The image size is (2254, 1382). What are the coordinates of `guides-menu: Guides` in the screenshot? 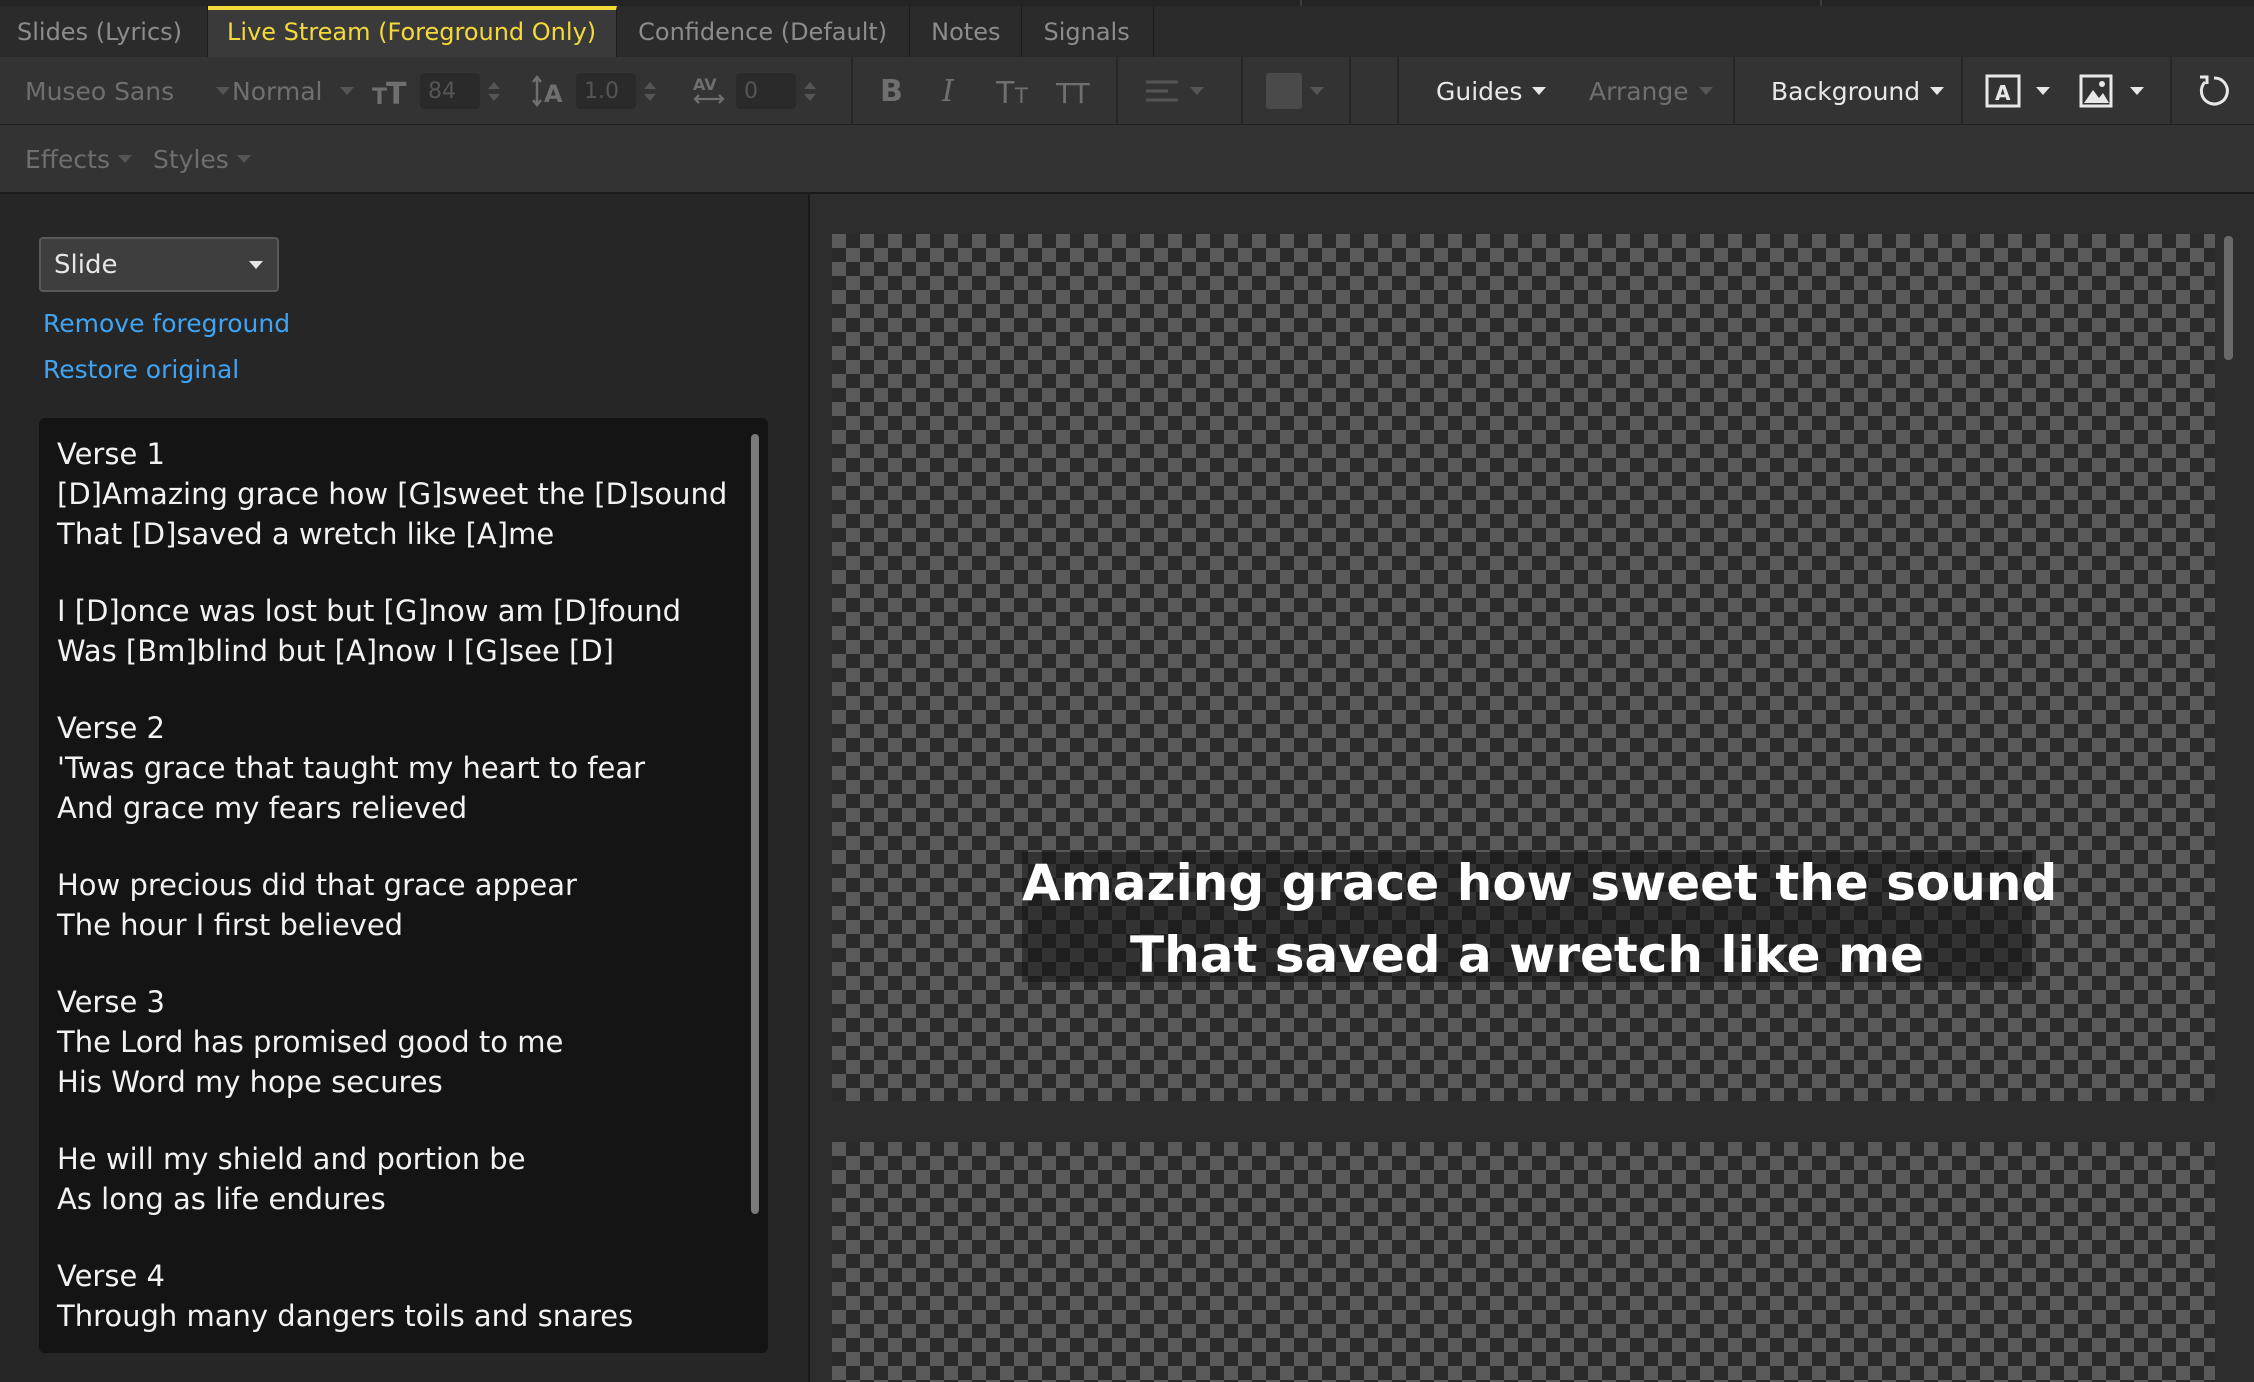 It's located at (1491, 91).